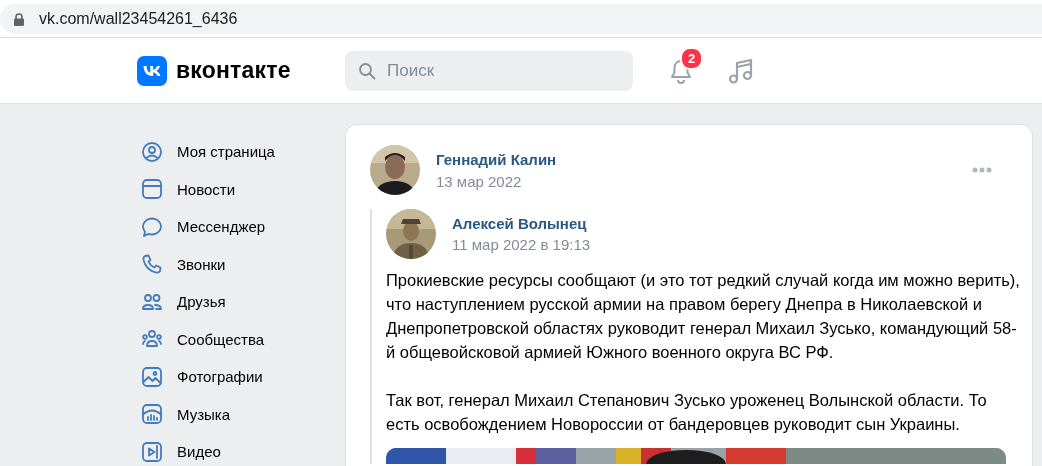 The width and height of the screenshot is (1042, 466). What do you see at coordinates (982, 170) in the screenshot?
I see `more-icon` at bounding box center [982, 170].